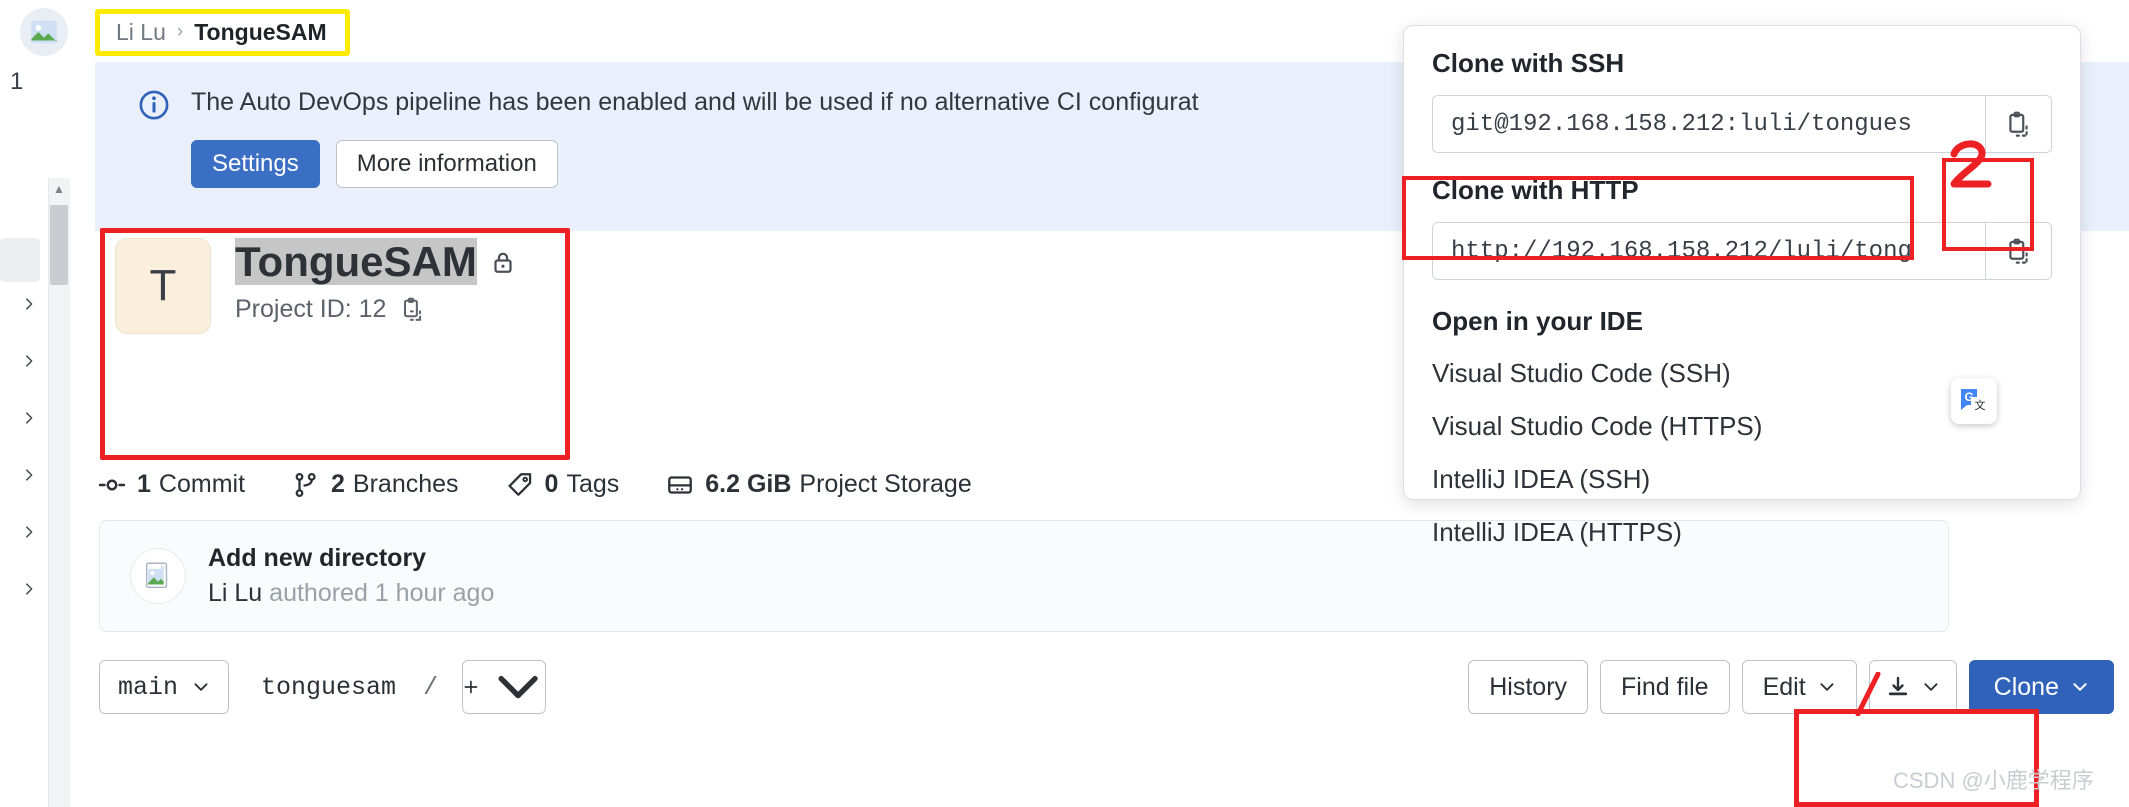  I want to click on more-information-button: More information, so click(446, 164).